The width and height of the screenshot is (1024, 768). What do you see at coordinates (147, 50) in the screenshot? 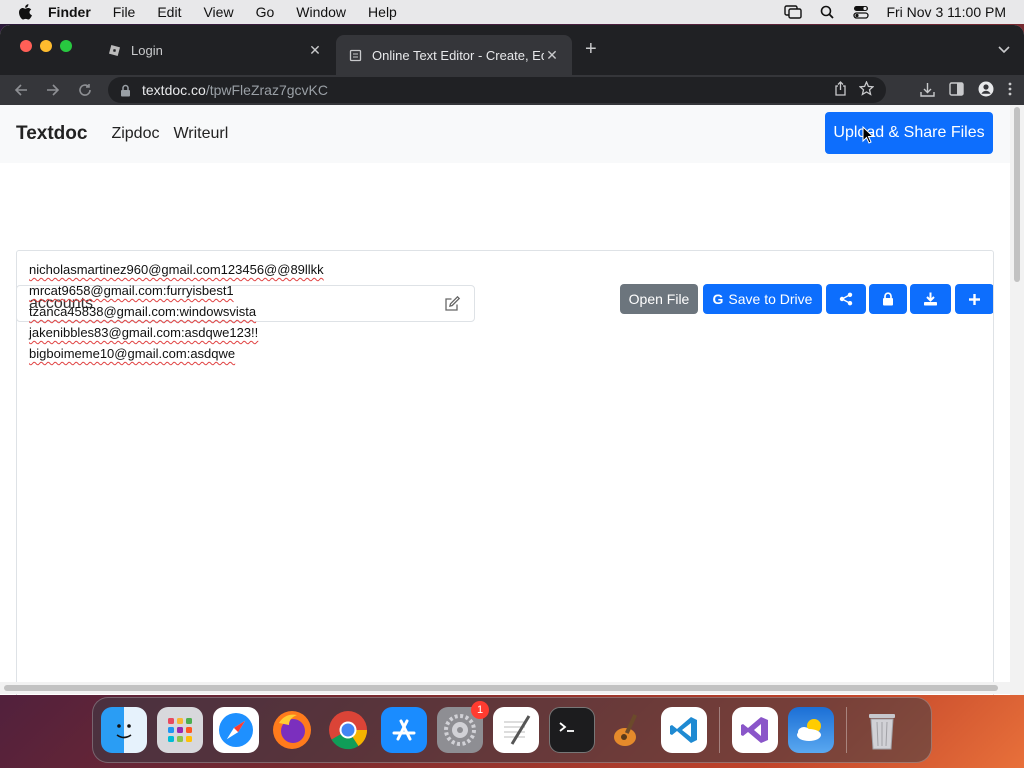
I see `tab-label: Login` at bounding box center [147, 50].